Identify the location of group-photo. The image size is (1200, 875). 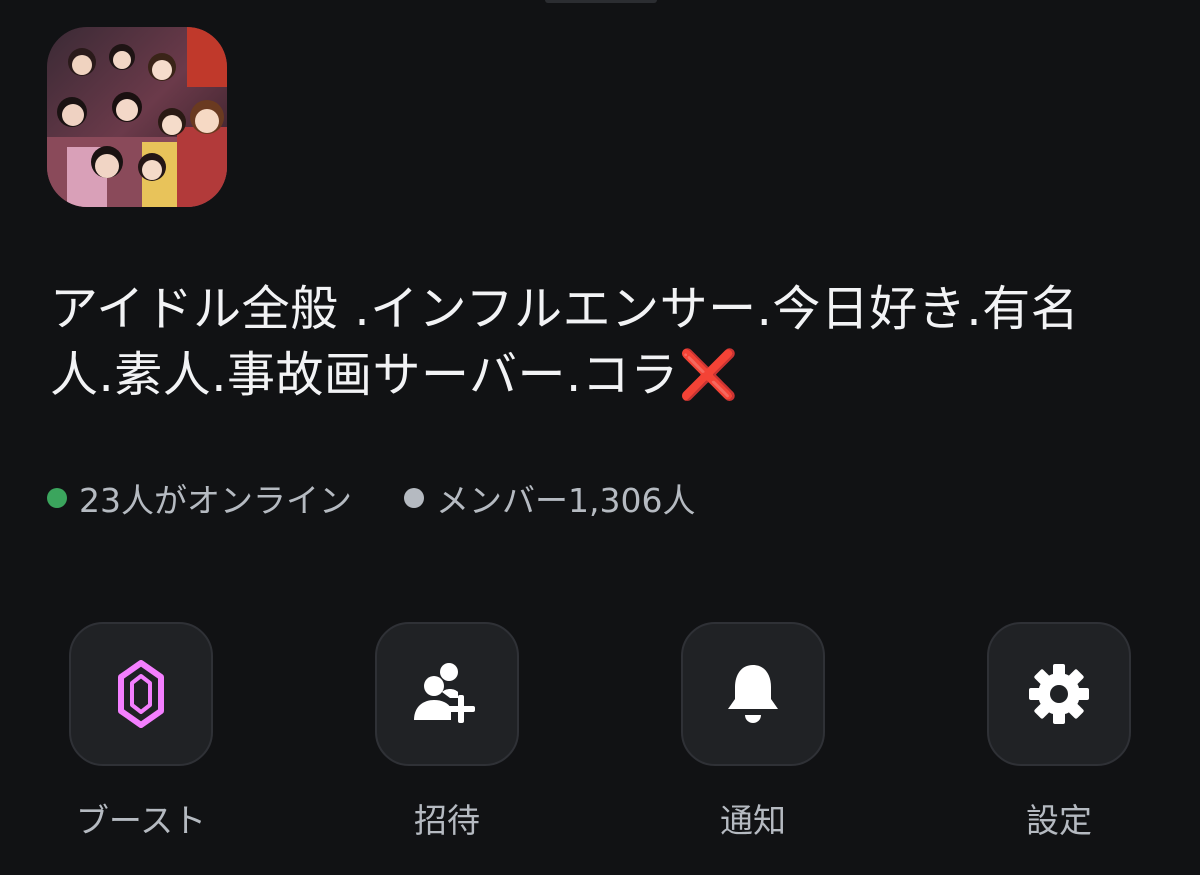
(137, 117).